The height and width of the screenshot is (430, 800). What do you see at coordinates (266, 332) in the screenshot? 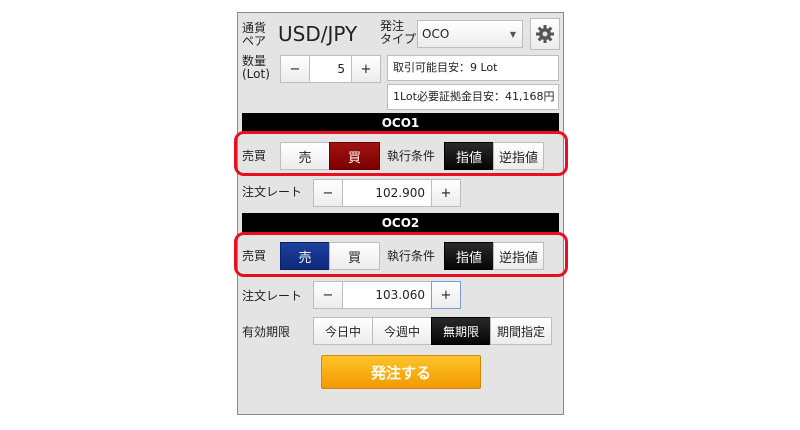
I see `expiry-label: 有効期限` at bounding box center [266, 332].